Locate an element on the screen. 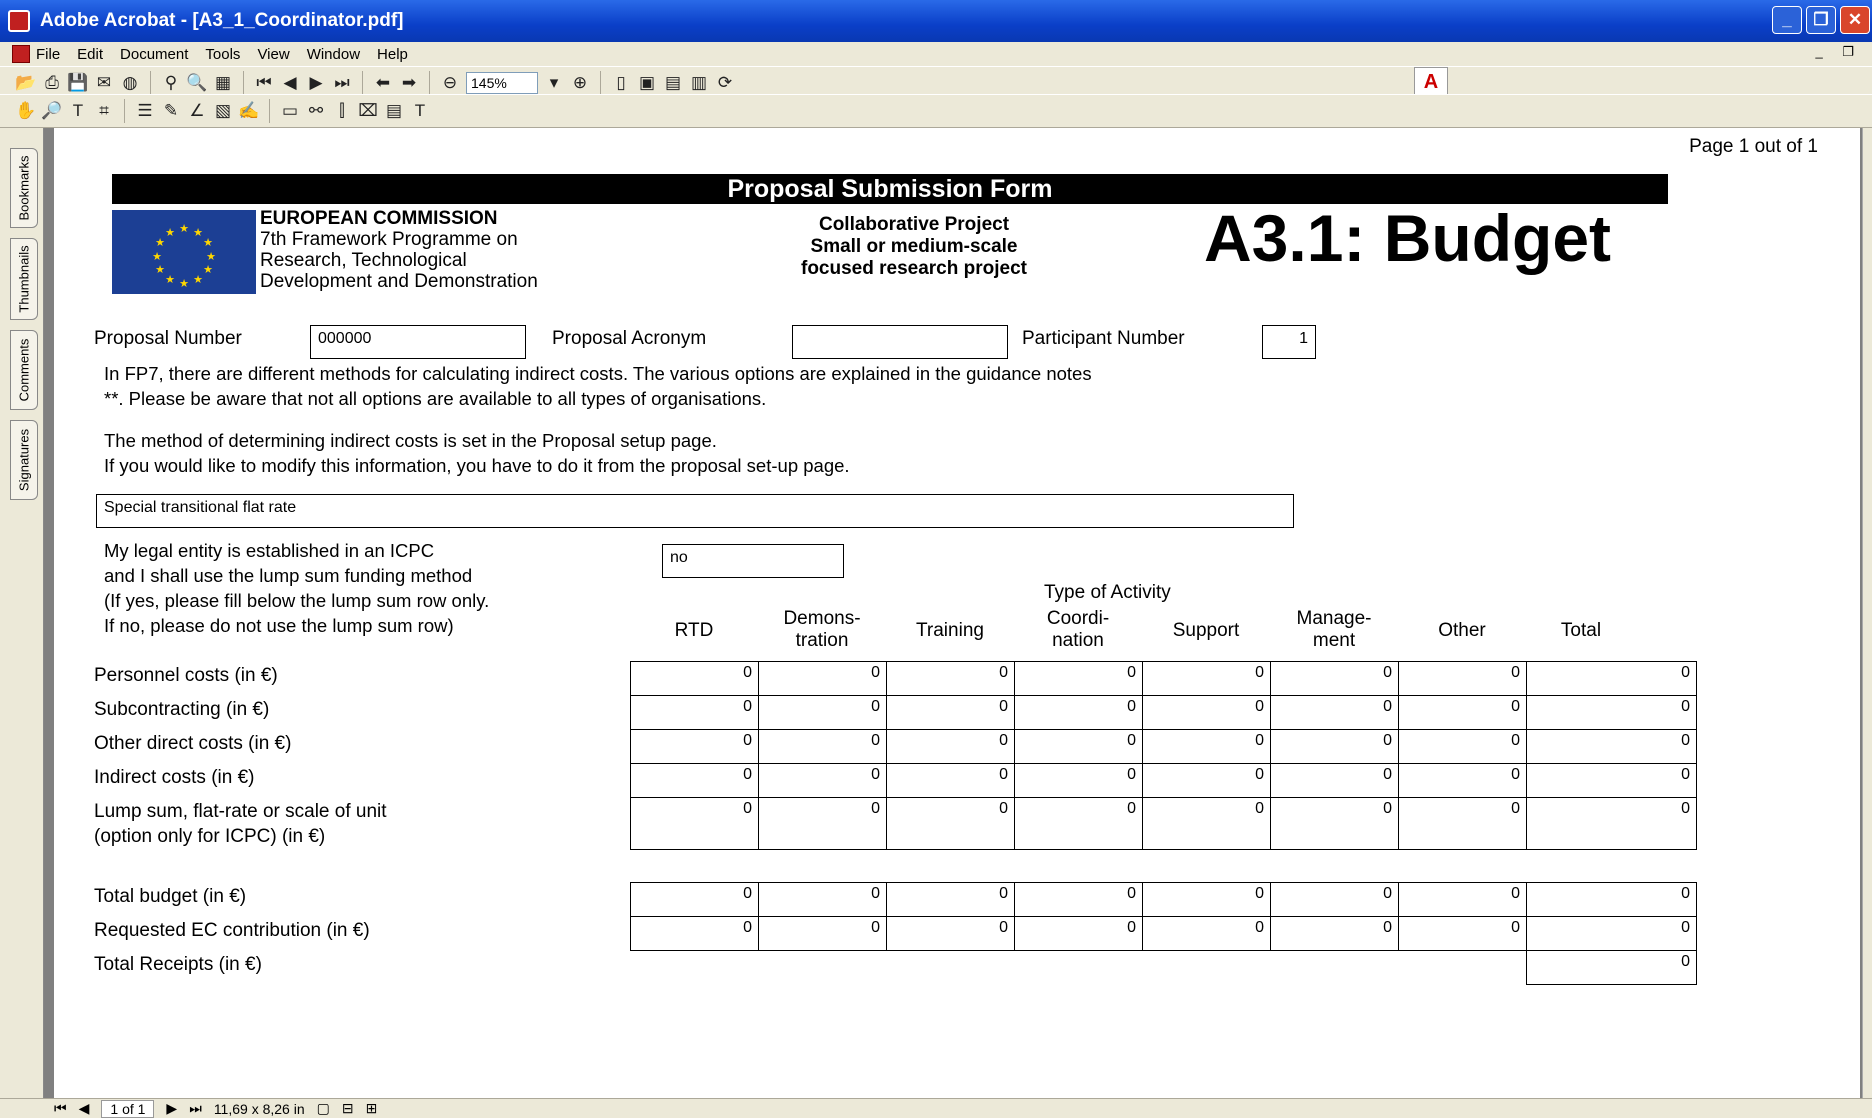 The height and width of the screenshot is (1118, 1872). sign-tool-icon: ✍ is located at coordinates (248, 111).